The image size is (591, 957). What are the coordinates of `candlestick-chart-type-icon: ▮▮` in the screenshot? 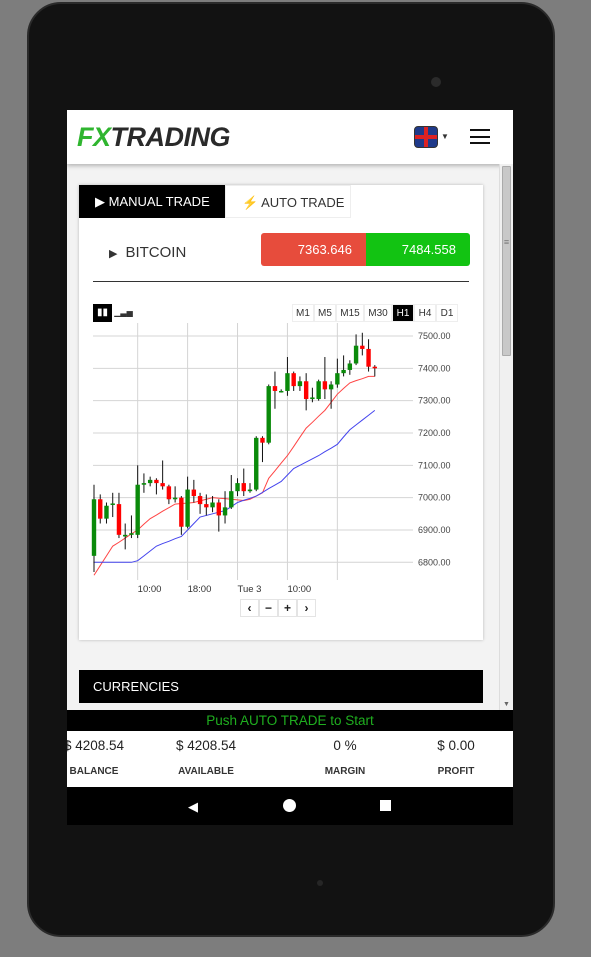 It's located at (102, 313).